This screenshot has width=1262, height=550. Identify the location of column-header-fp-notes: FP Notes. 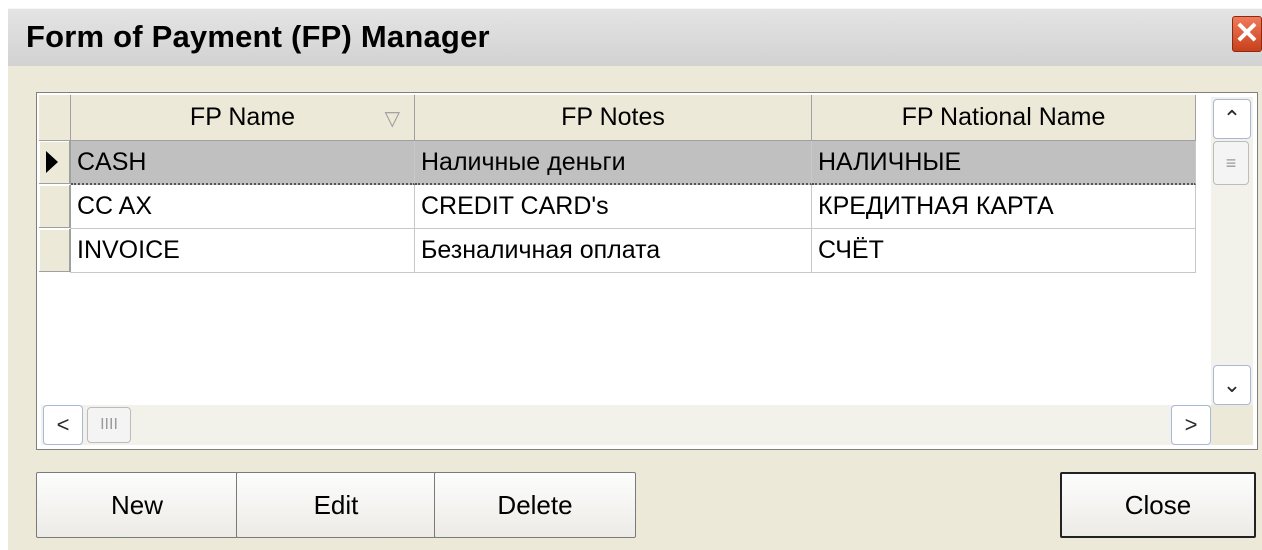
(613, 118).